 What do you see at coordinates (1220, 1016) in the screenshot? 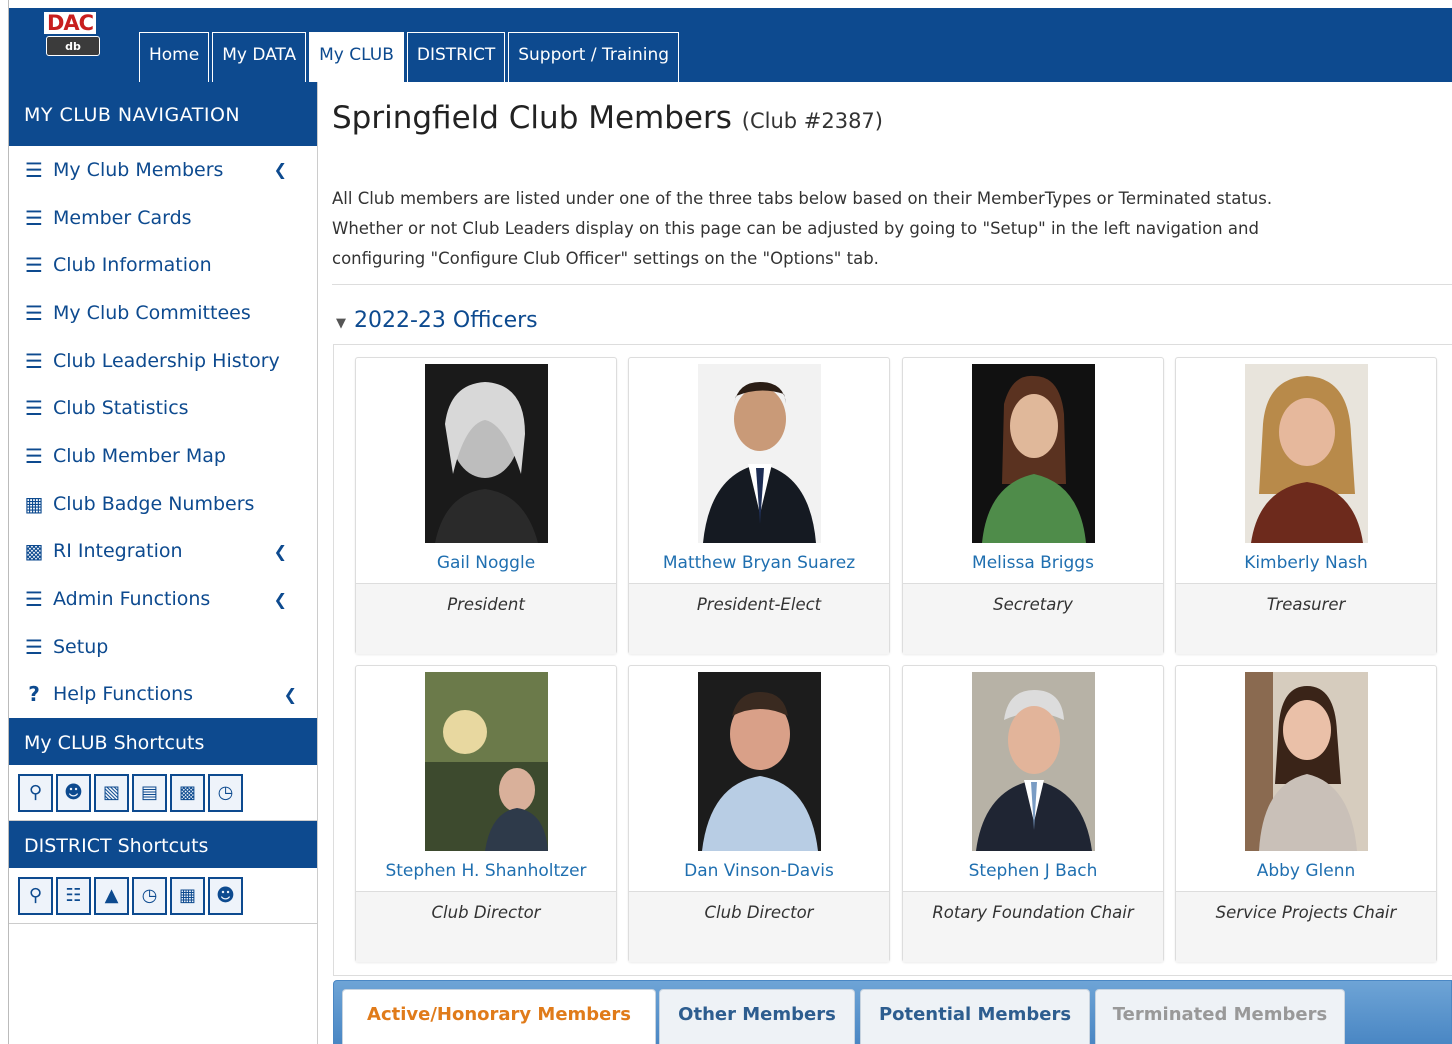
I see `tab-terminated-members: Terminated Members` at bounding box center [1220, 1016].